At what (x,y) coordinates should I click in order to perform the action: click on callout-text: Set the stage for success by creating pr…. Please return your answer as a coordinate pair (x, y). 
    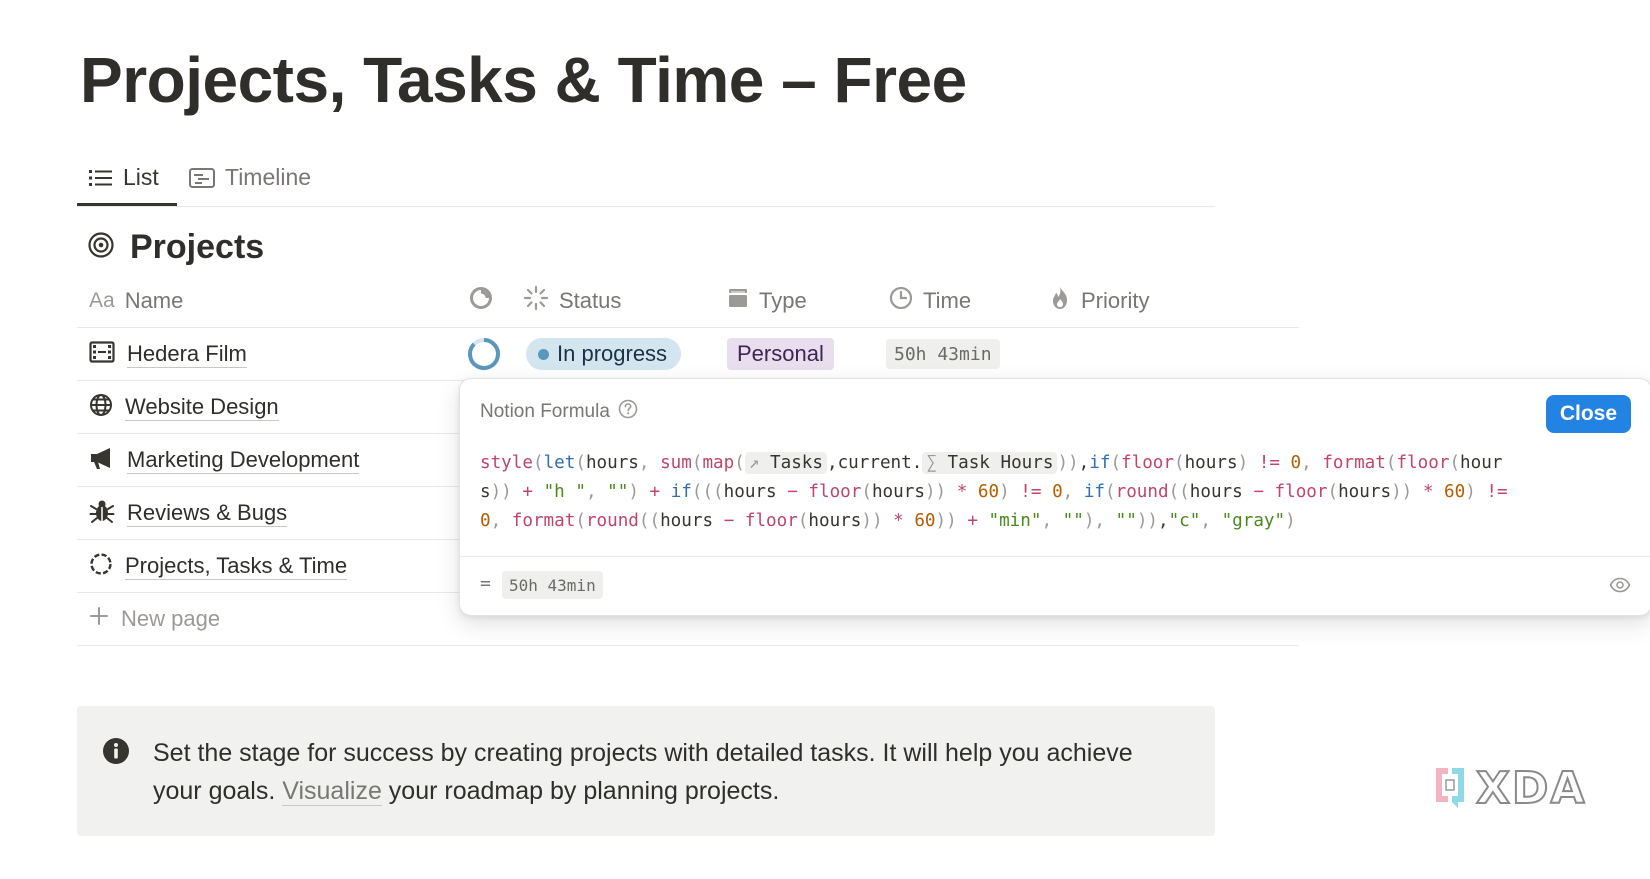
    Looking at the image, I should click on (668, 772).